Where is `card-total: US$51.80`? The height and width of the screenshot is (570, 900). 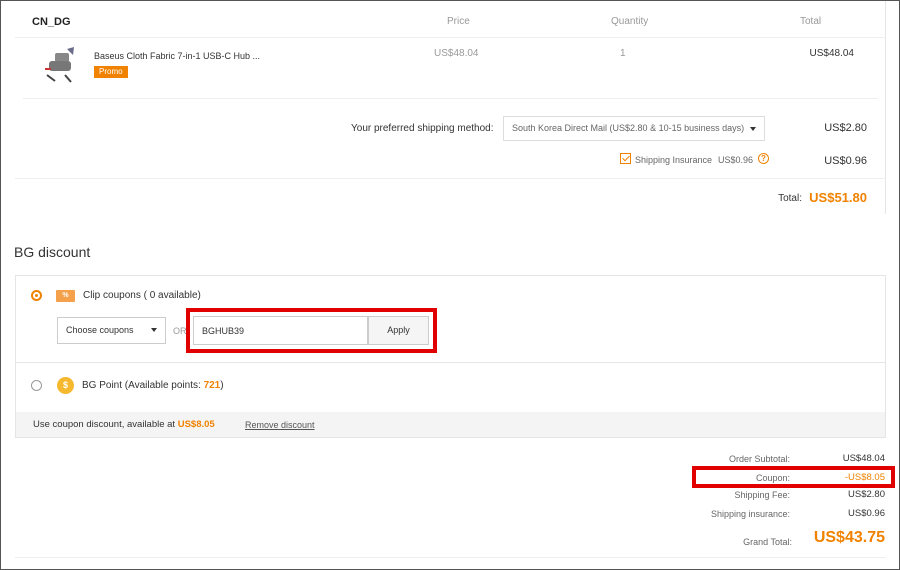
card-total: US$51.80 is located at coordinates (838, 197).